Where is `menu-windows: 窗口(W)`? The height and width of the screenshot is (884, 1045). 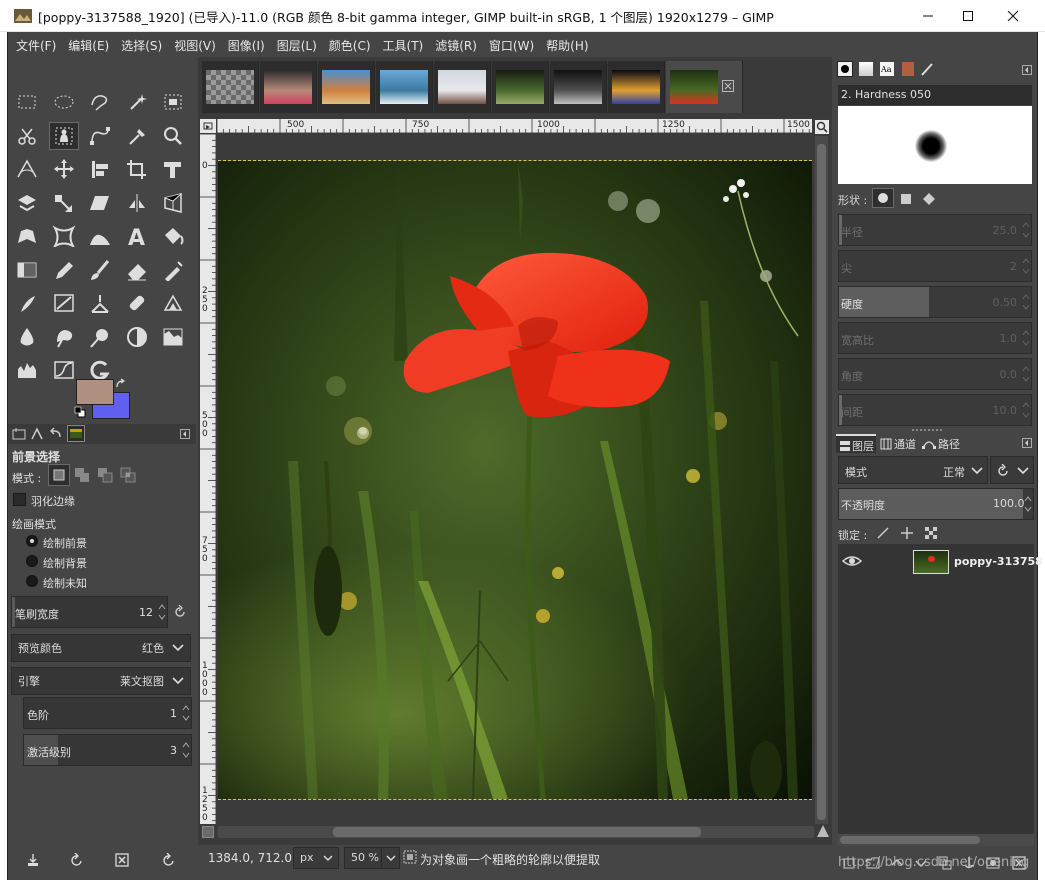 menu-windows: 窗口(W) is located at coordinates (511, 45).